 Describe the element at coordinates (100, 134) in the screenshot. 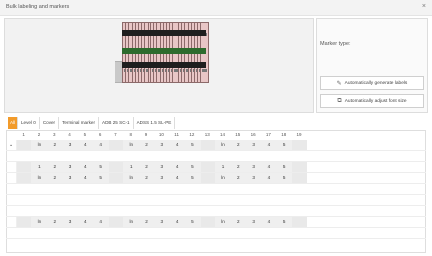

I see `column-header: 6` at that location.